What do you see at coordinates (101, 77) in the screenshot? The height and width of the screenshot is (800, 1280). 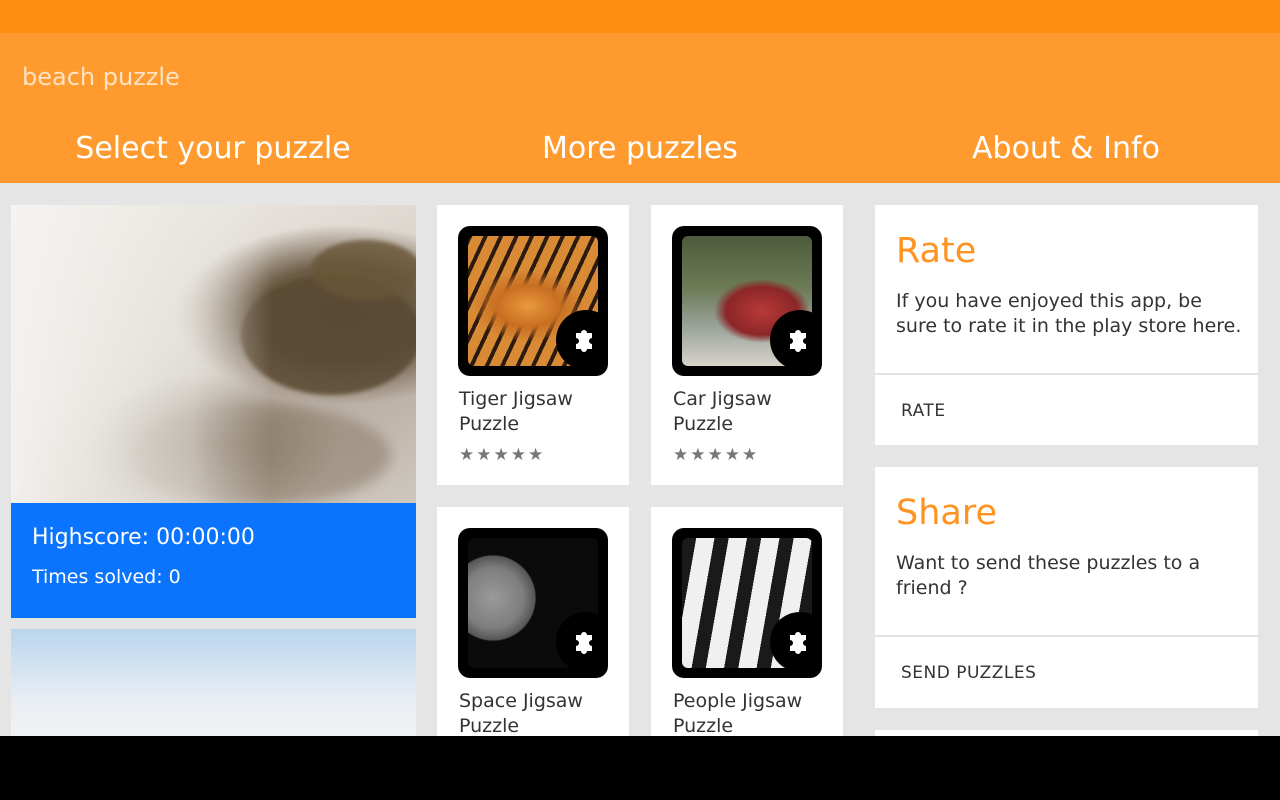 I see `app-title: beach puzzle` at bounding box center [101, 77].